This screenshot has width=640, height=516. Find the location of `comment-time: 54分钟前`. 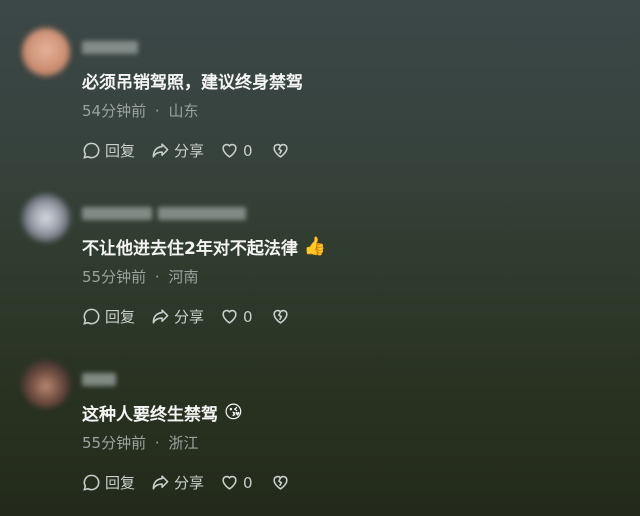

comment-time: 54分钟前 is located at coordinates (114, 111).